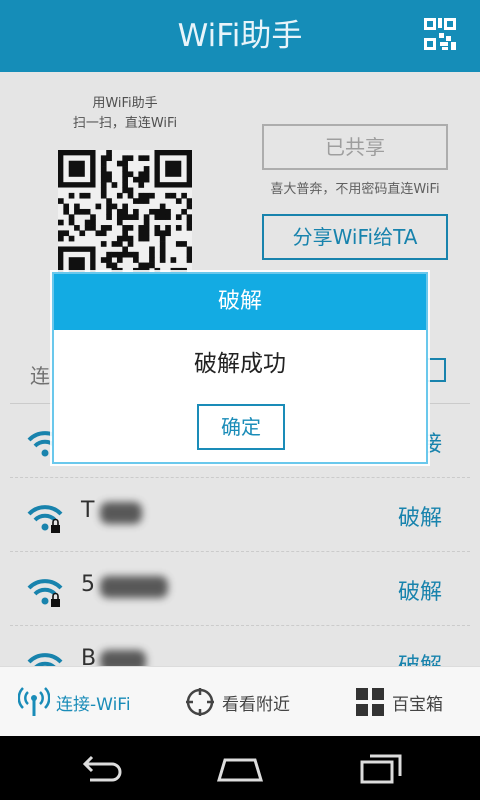 This screenshot has width=480, height=800. Describe the element at coordinates (200, 702) in the screenshot. I see `crosshair-icon` at that location.